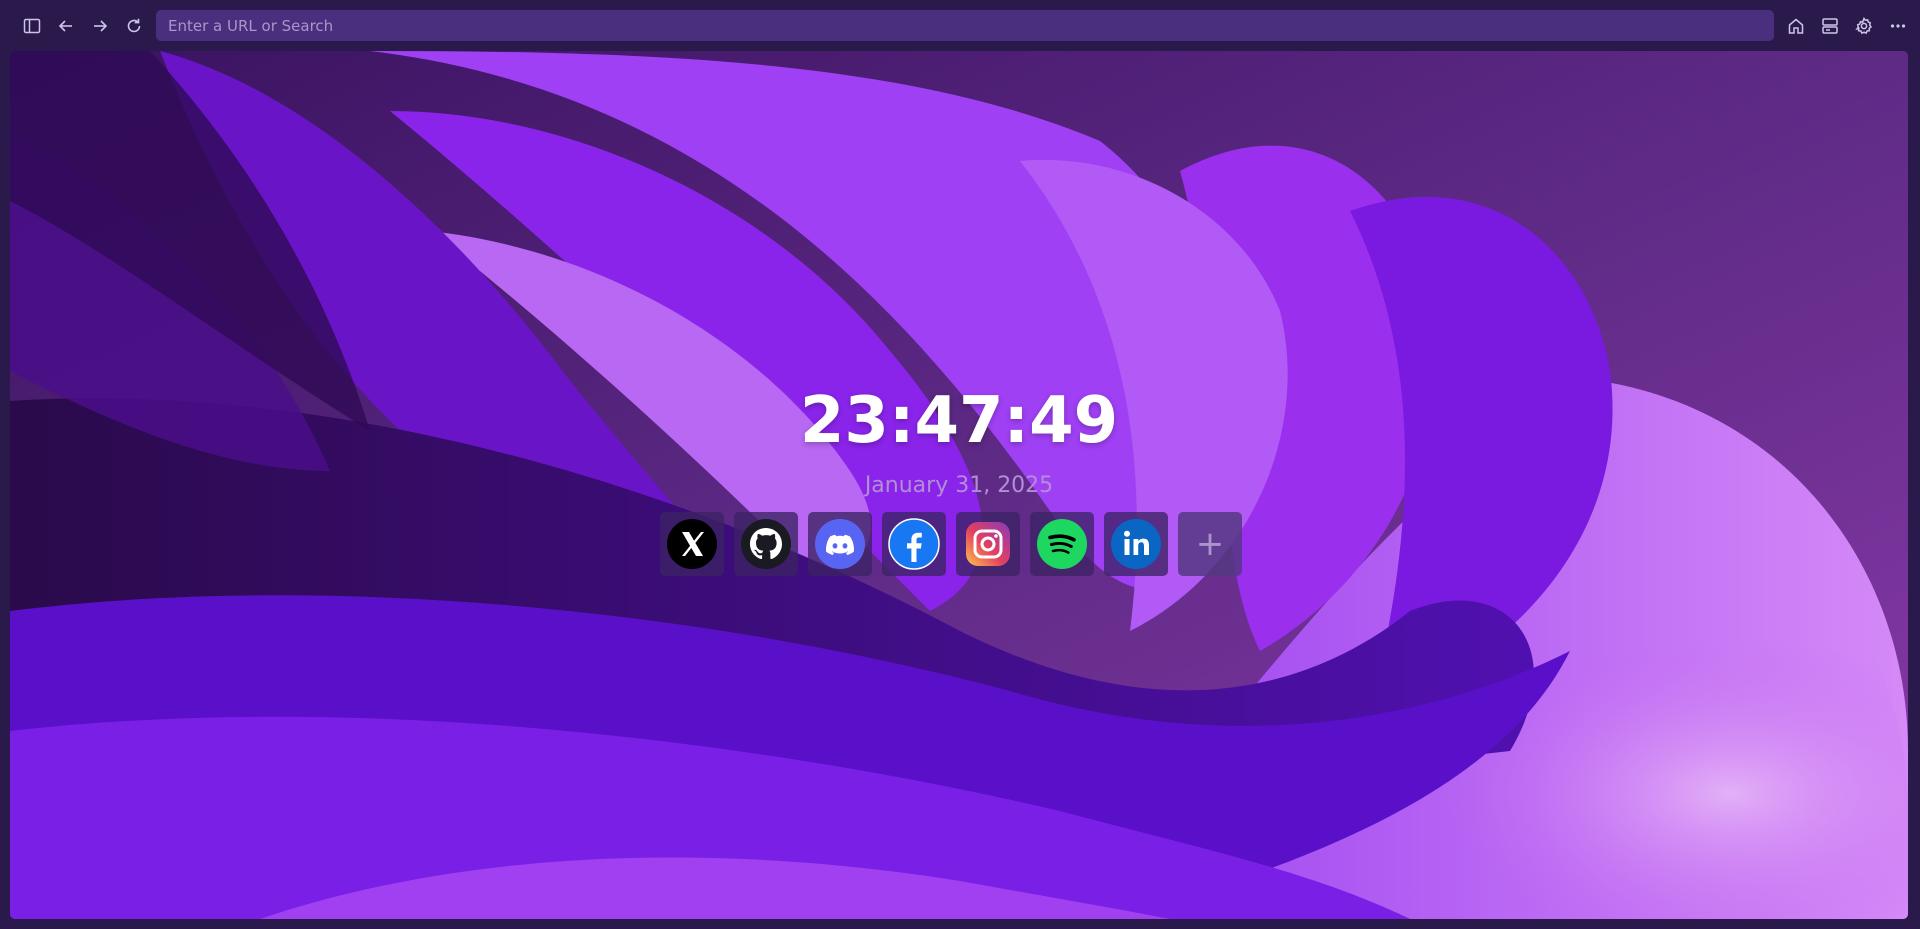  What do you see at coordinates (32, 26) in the screenshot?
I see `sidebar-toggle-icon` at bounding box center [32, 26].